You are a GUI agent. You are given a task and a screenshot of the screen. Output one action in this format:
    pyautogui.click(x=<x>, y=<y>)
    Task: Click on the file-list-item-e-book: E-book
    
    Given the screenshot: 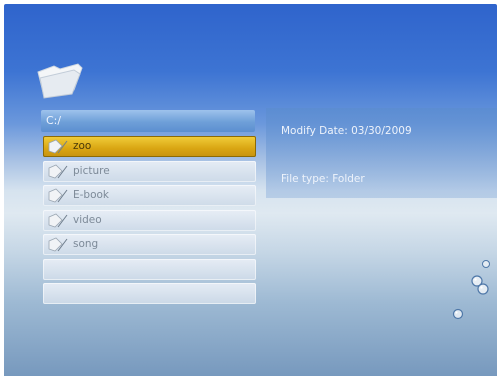 What is the action you would take?
    pyautogui.click(x=149, y=195)
    